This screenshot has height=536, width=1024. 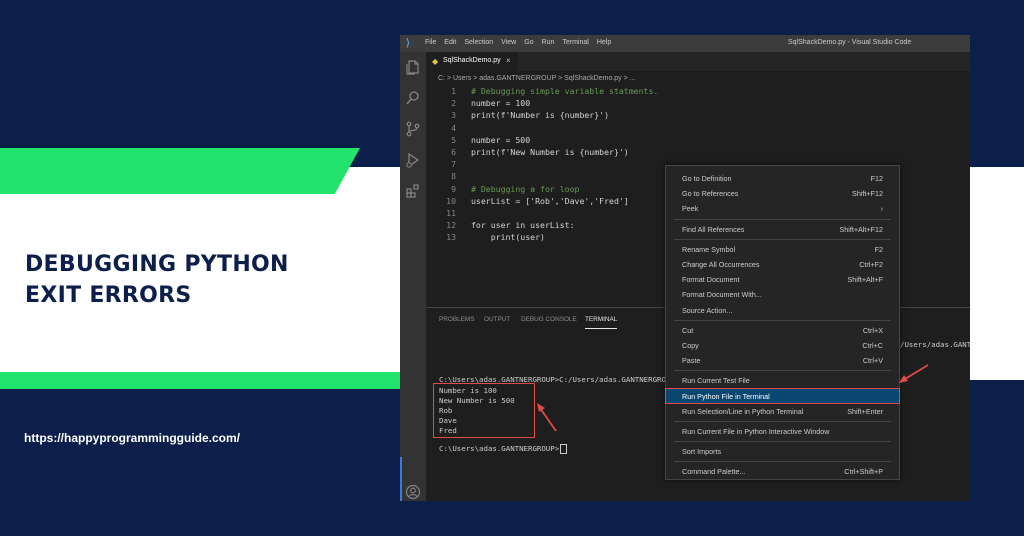 I want to click on line-number: 1, so click(x=453, y=91).